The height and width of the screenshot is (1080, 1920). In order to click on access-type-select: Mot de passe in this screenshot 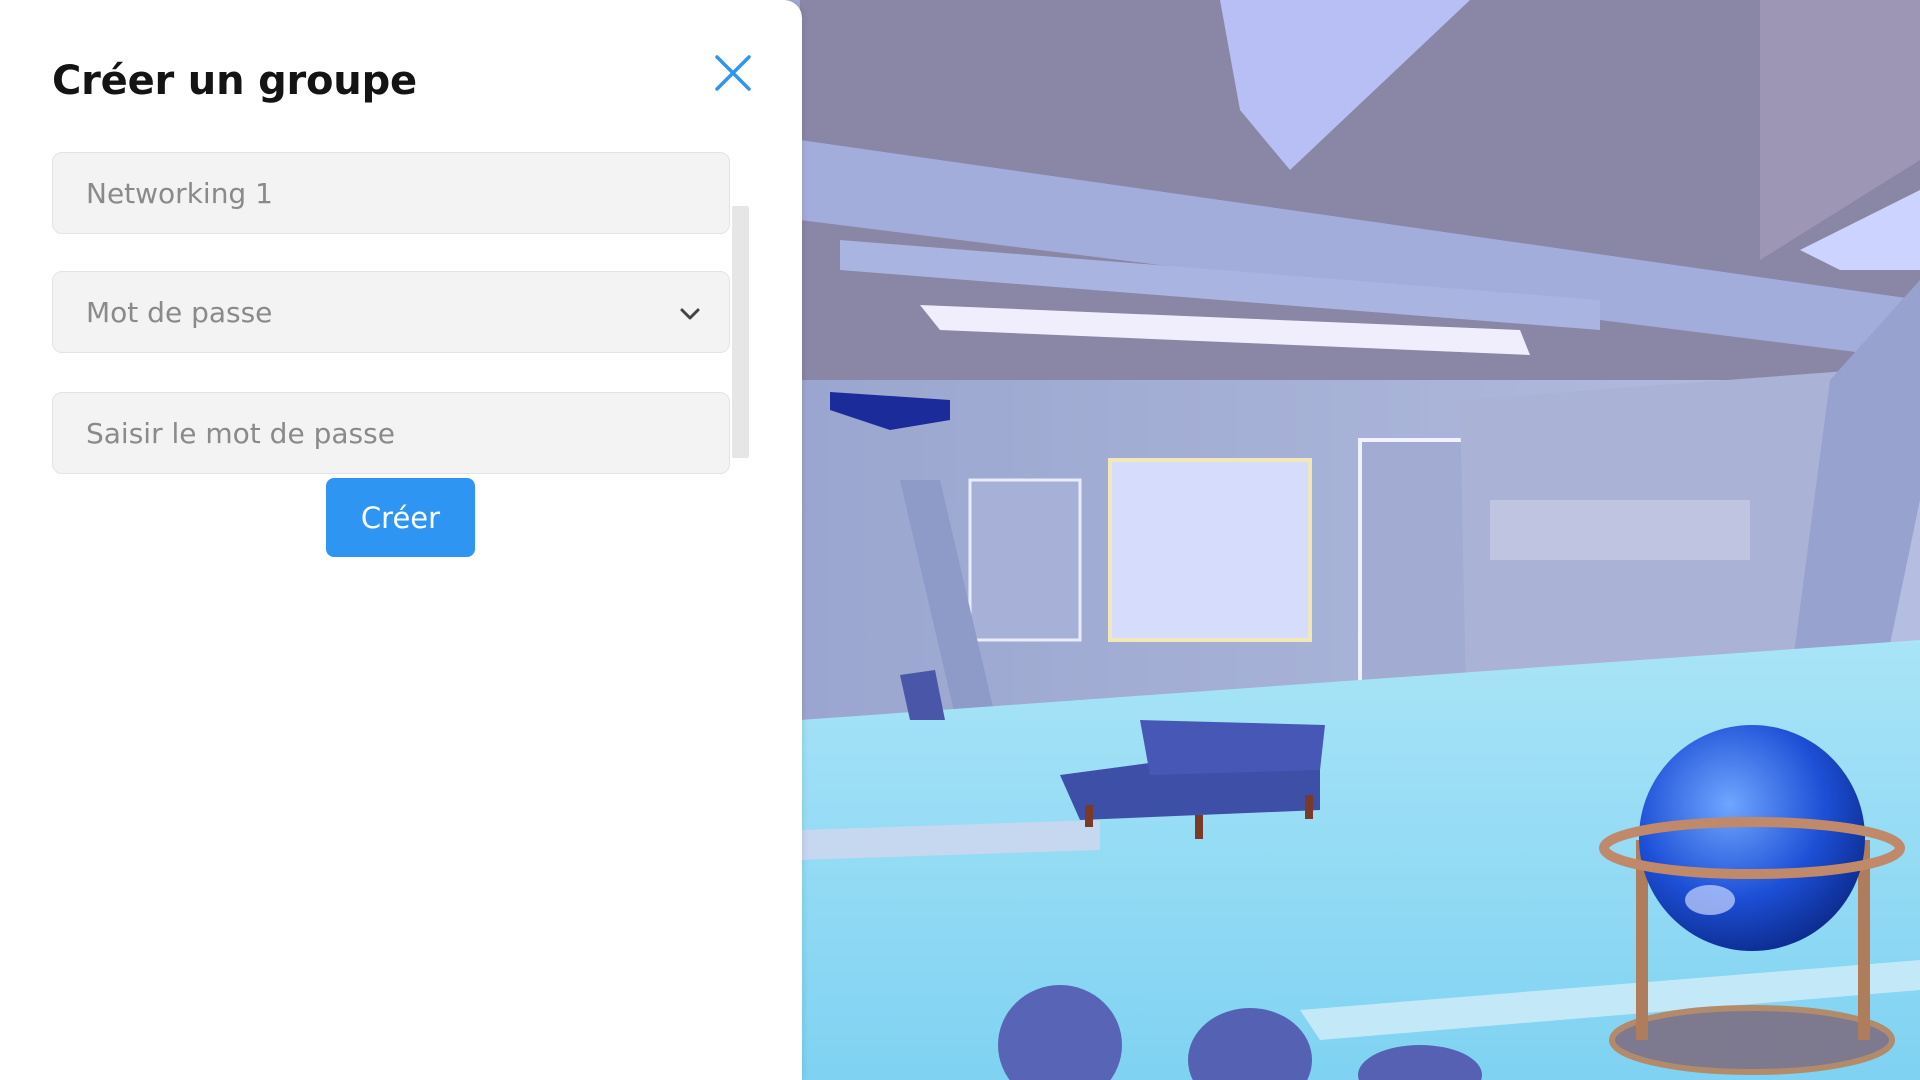, I will do `click(391, 312)`.